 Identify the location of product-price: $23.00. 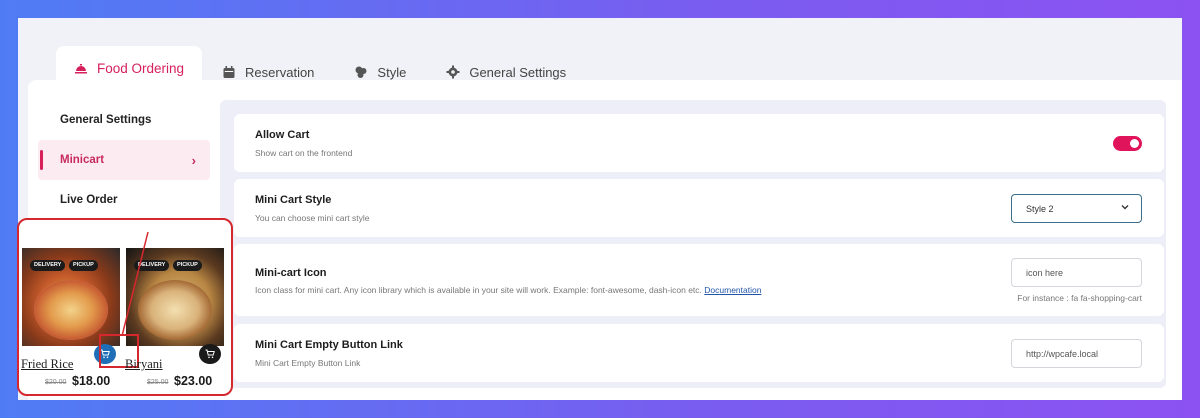
(193, 381).